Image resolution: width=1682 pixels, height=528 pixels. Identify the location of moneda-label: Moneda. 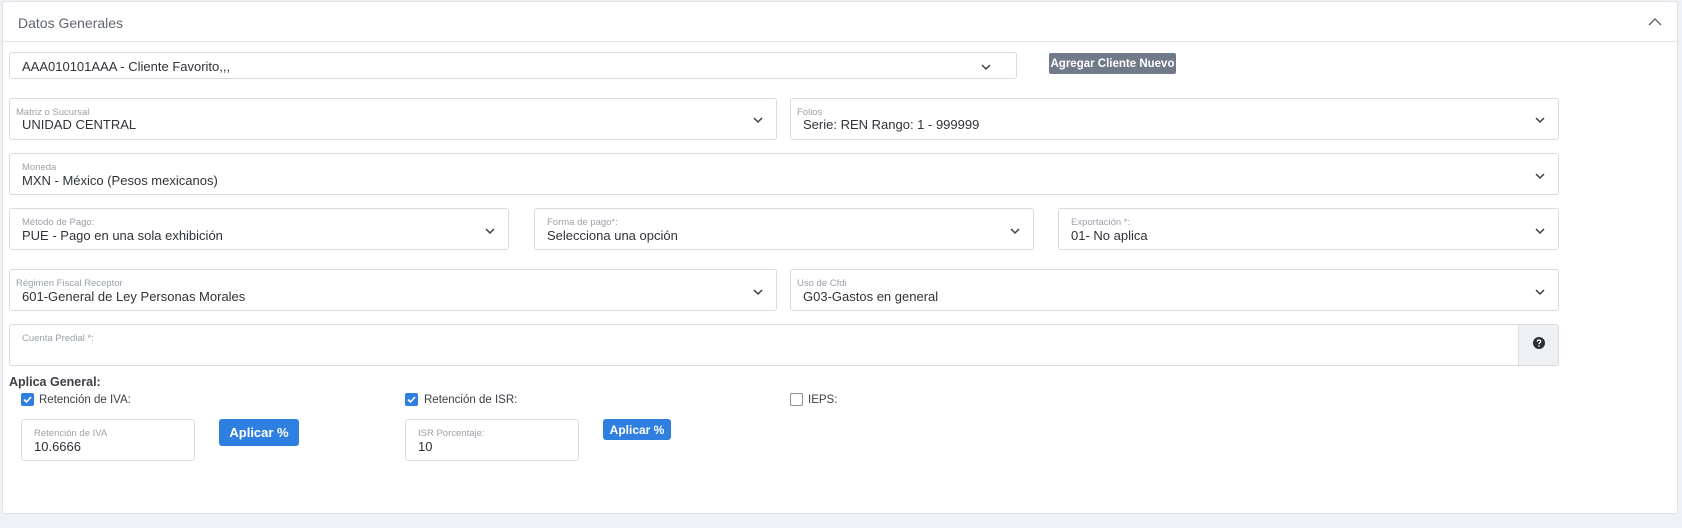
(39, 167).